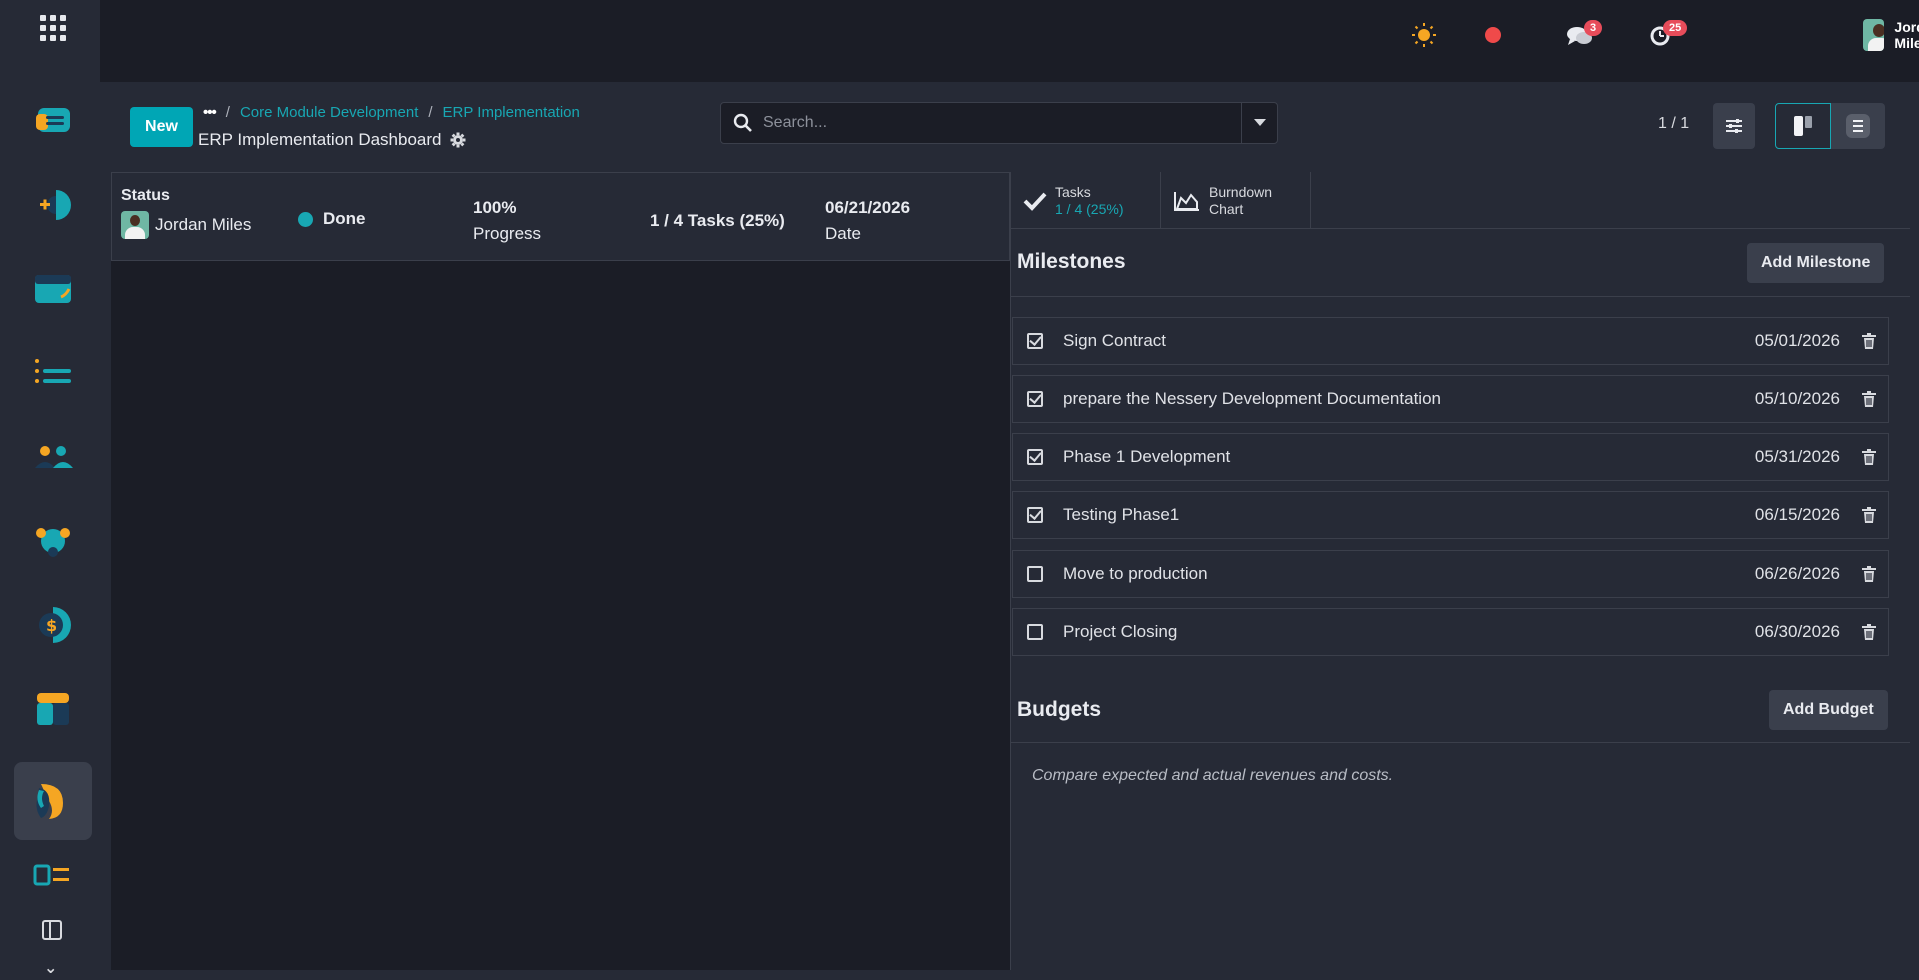  What do you see at coordinates (458, 140) in the screenshot?
I see `gear-icon` at bounding box center [458, 140].